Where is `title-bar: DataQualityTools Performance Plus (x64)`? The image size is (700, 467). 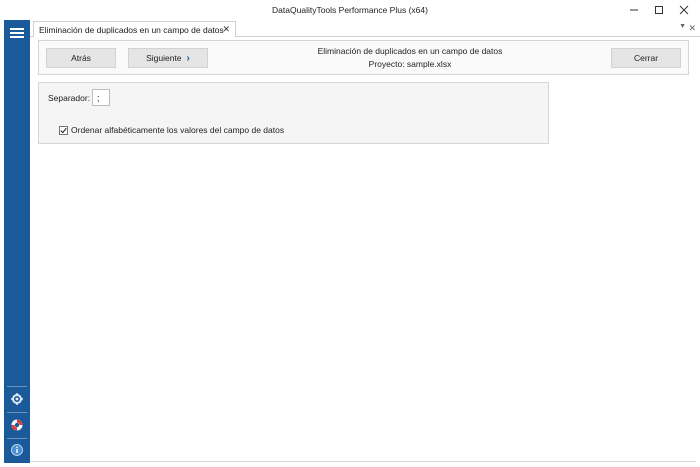
title-bar: DataQualityTools Performance Plus (x64) is located at coordinates (350, 10).